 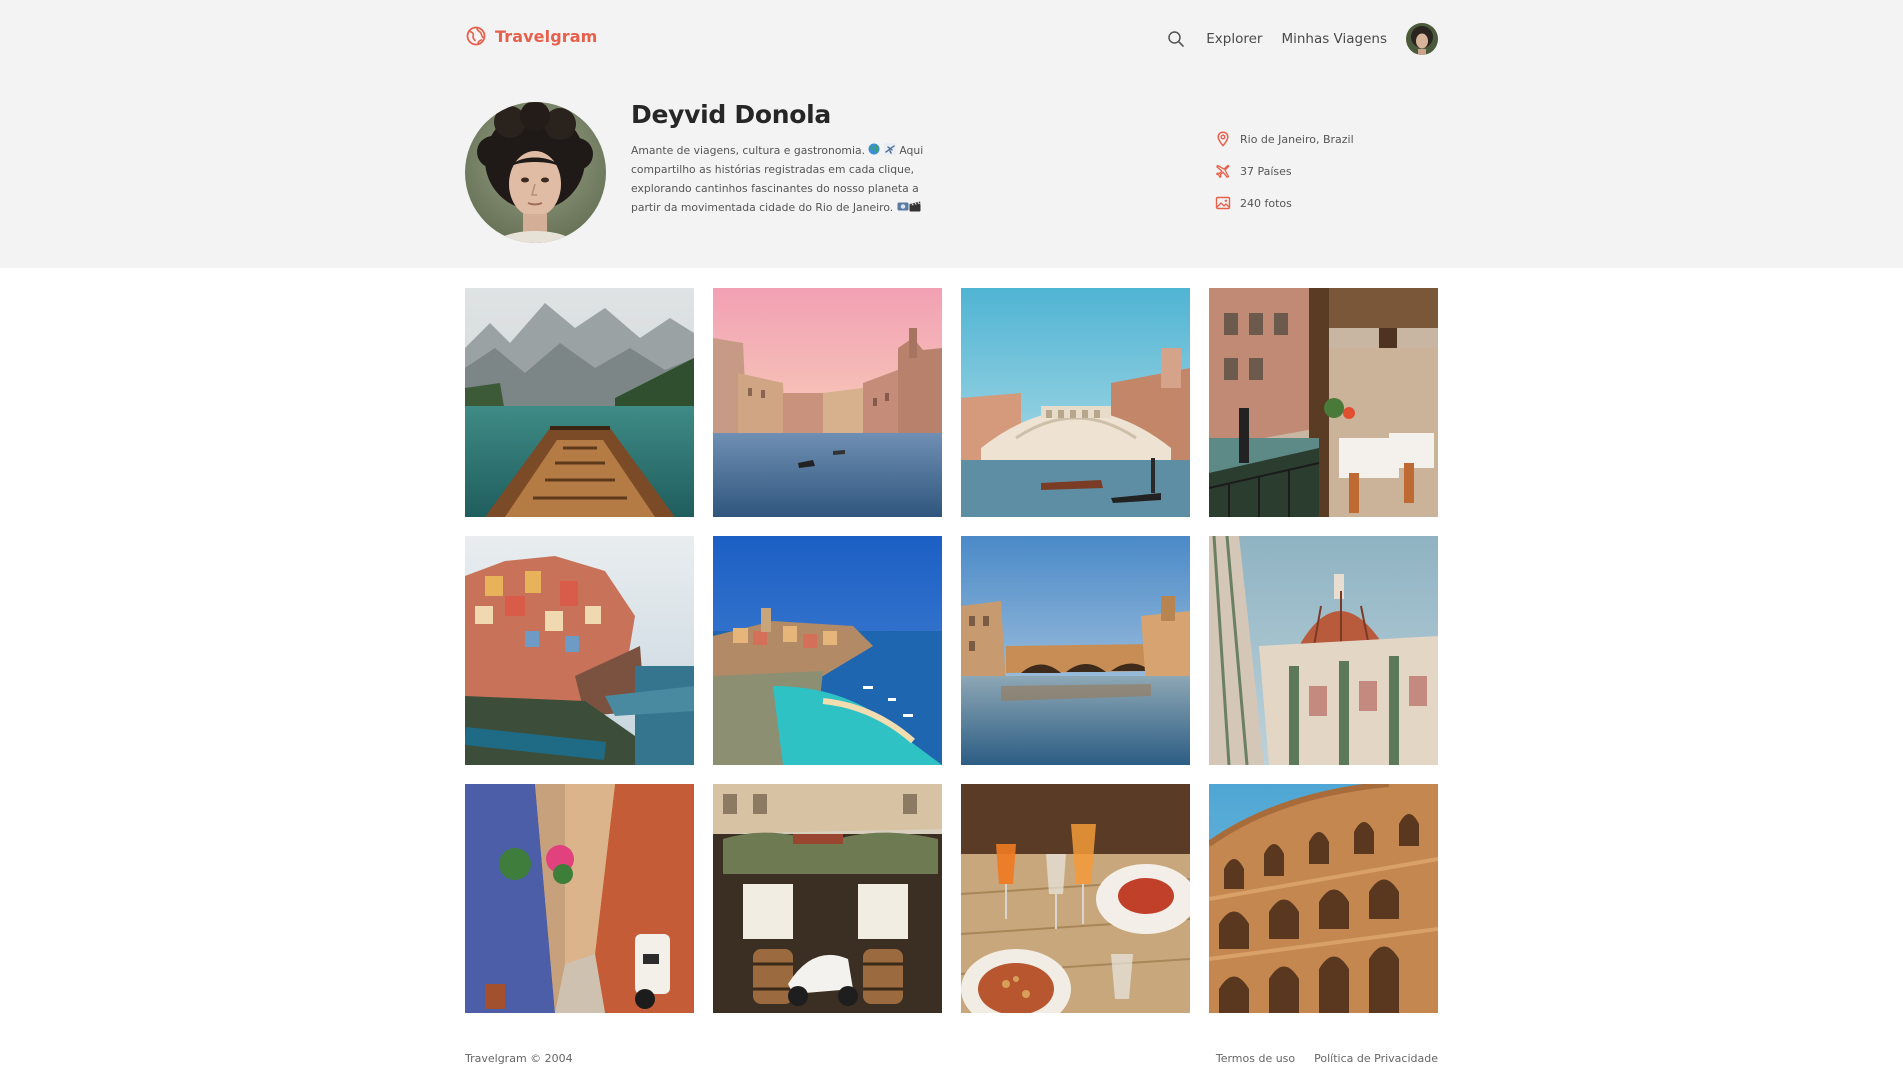 What do you see at coordinates (579, 898) in the screenshot?
I see `gallery-photo-alley-scooter` at bounding box center [579, 898].